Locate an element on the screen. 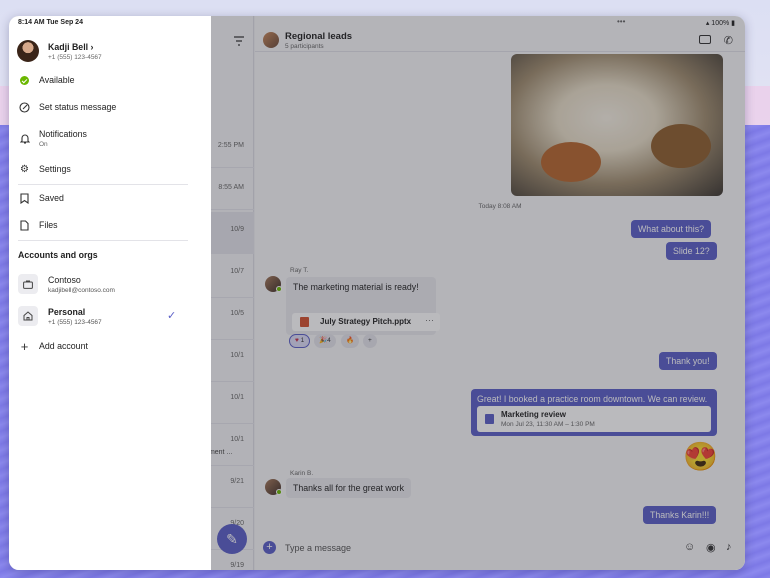 This screenshot has height=578, width=770. bell-icon is located at coordinates (24, 138).